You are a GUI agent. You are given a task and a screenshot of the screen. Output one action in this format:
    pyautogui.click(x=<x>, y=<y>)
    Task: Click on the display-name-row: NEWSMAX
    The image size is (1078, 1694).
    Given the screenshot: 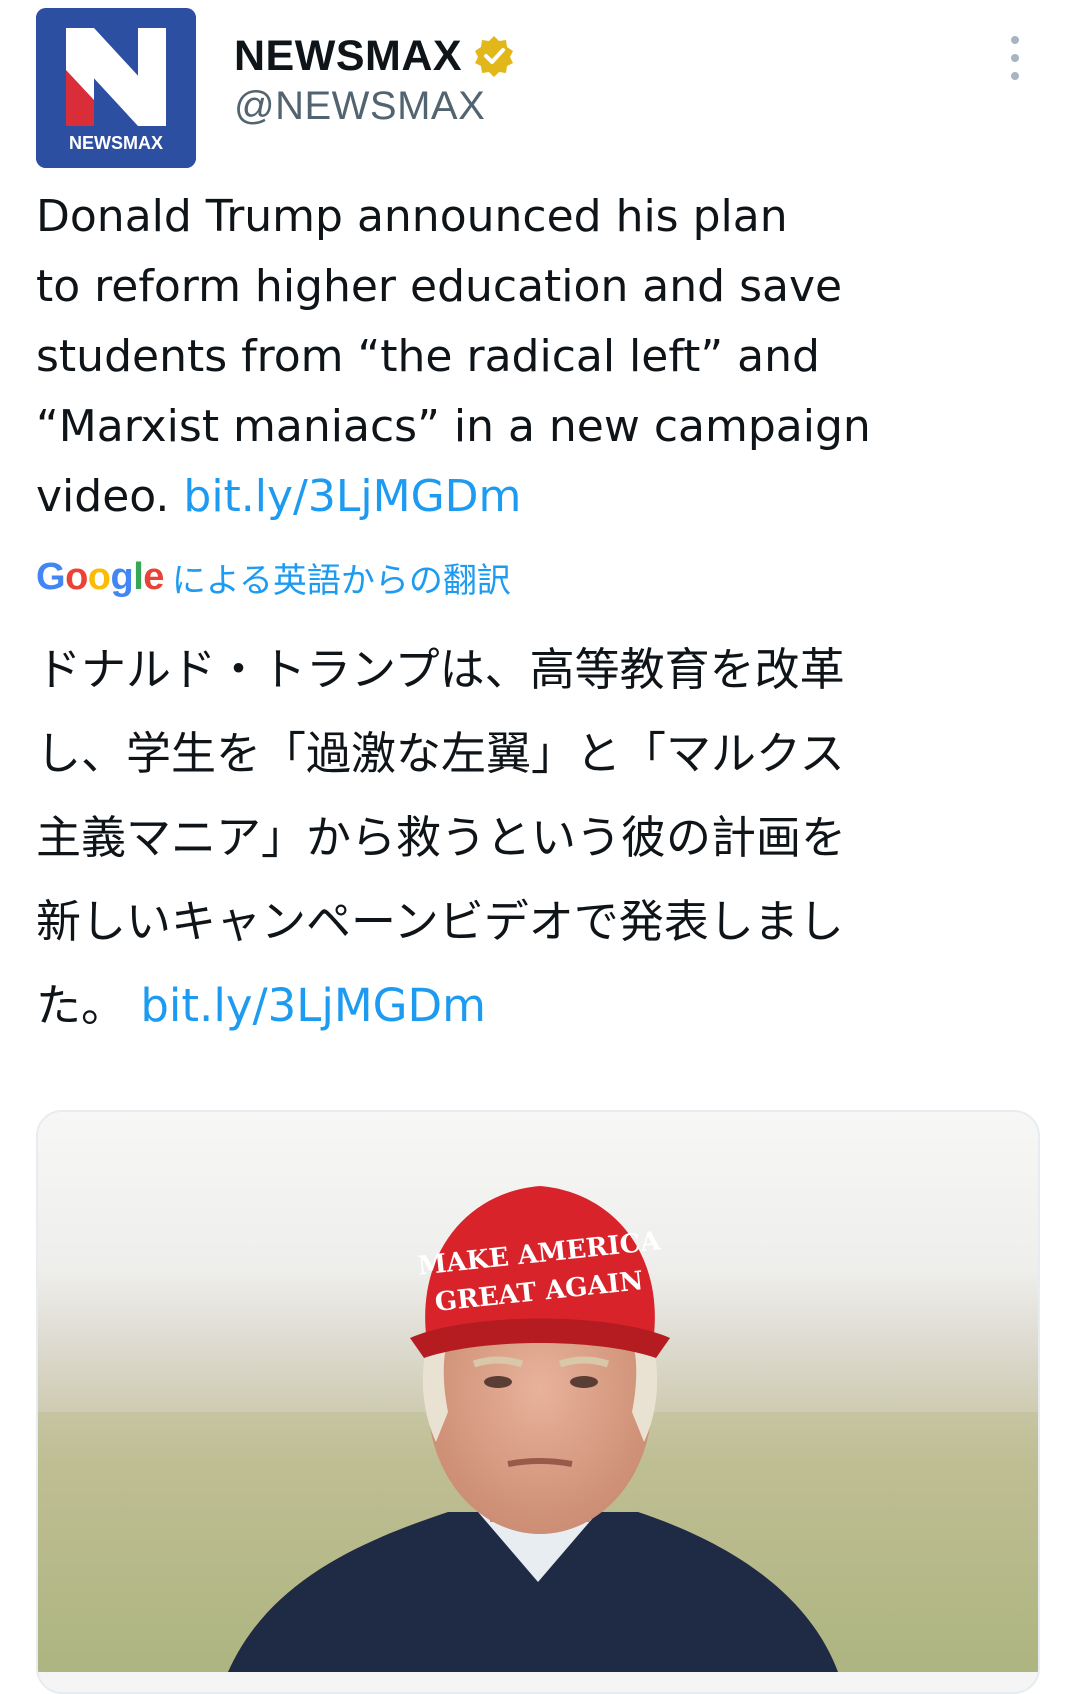 What is the action you would take?
    pyautogui.click(x=375, y=56)
    